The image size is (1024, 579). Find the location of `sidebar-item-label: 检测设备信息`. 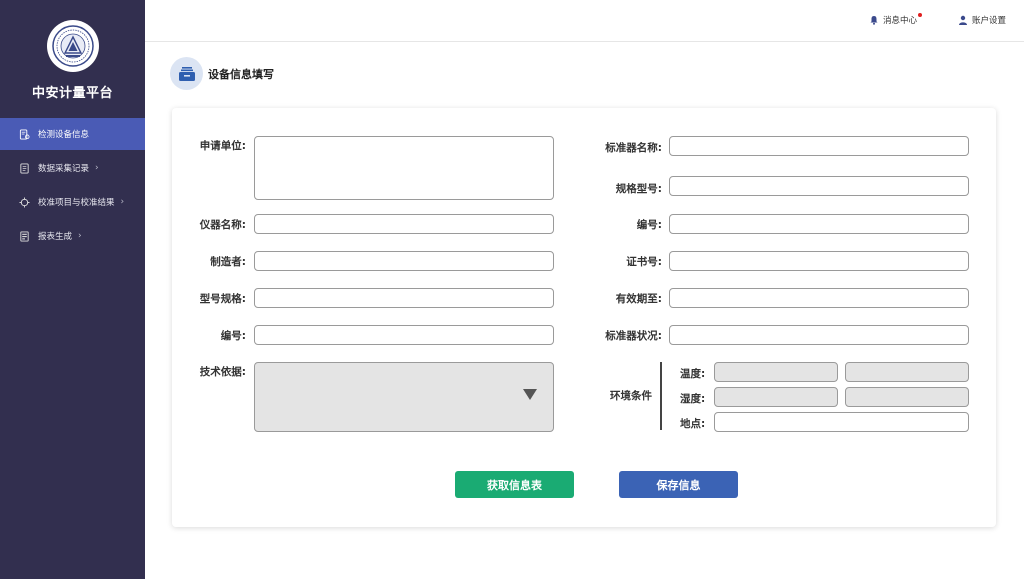

sidebar-item-label: 检测设备信息 is located at coordinates (64, 135).